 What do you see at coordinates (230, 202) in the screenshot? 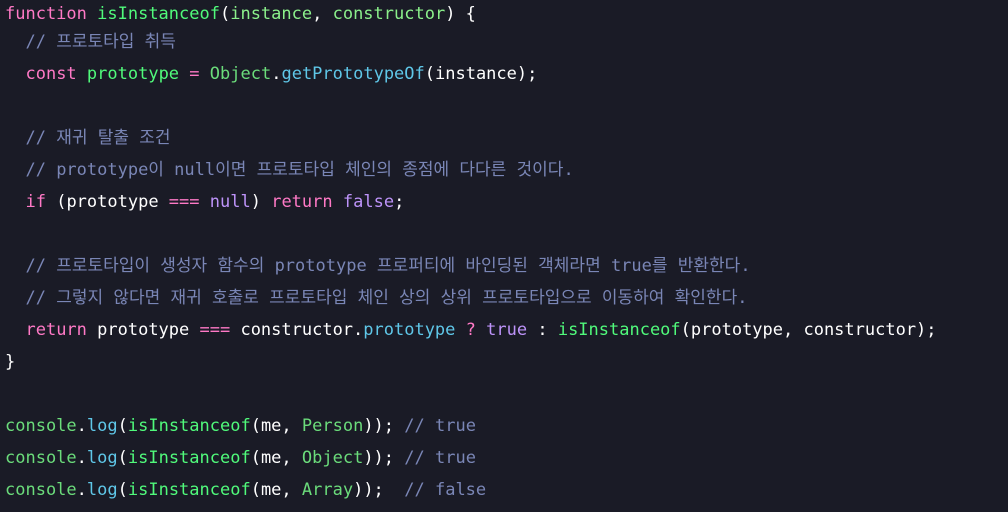
I see `code-token: null` at bounding box center [230, 202].